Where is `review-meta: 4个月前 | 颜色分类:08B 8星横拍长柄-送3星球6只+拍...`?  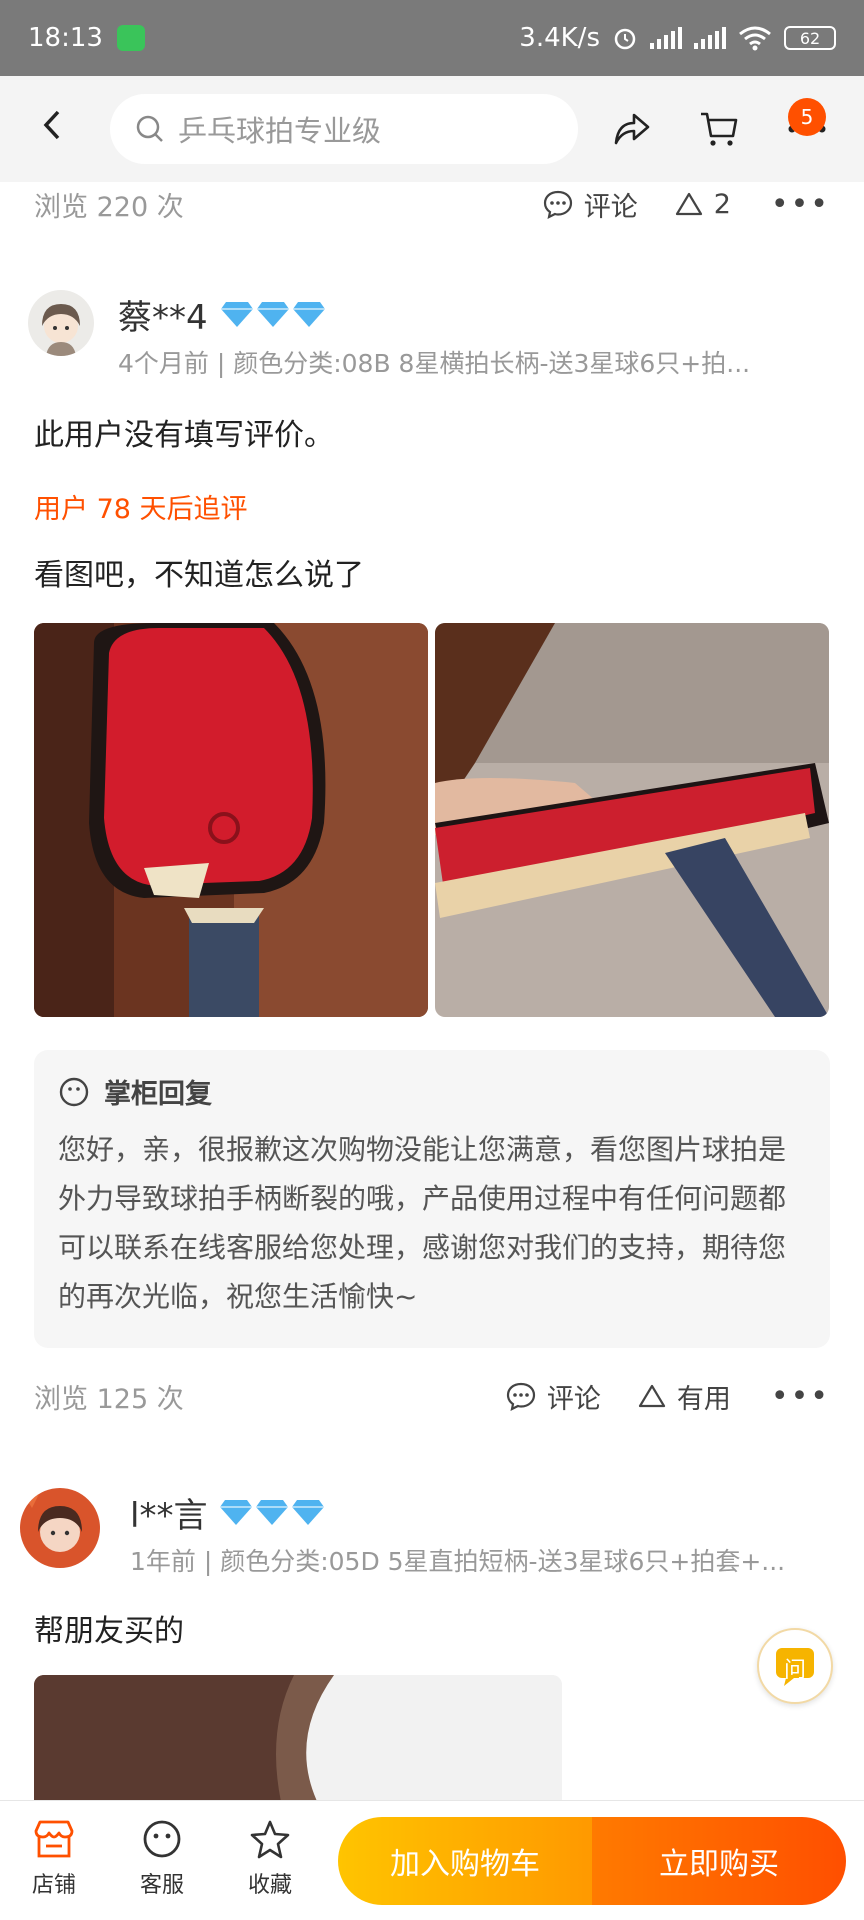
review-meta: 4个月前 | 颜色分类:08B 8星横拍长柄-送3星球6只+拍... is located at coordinates (434, 363).